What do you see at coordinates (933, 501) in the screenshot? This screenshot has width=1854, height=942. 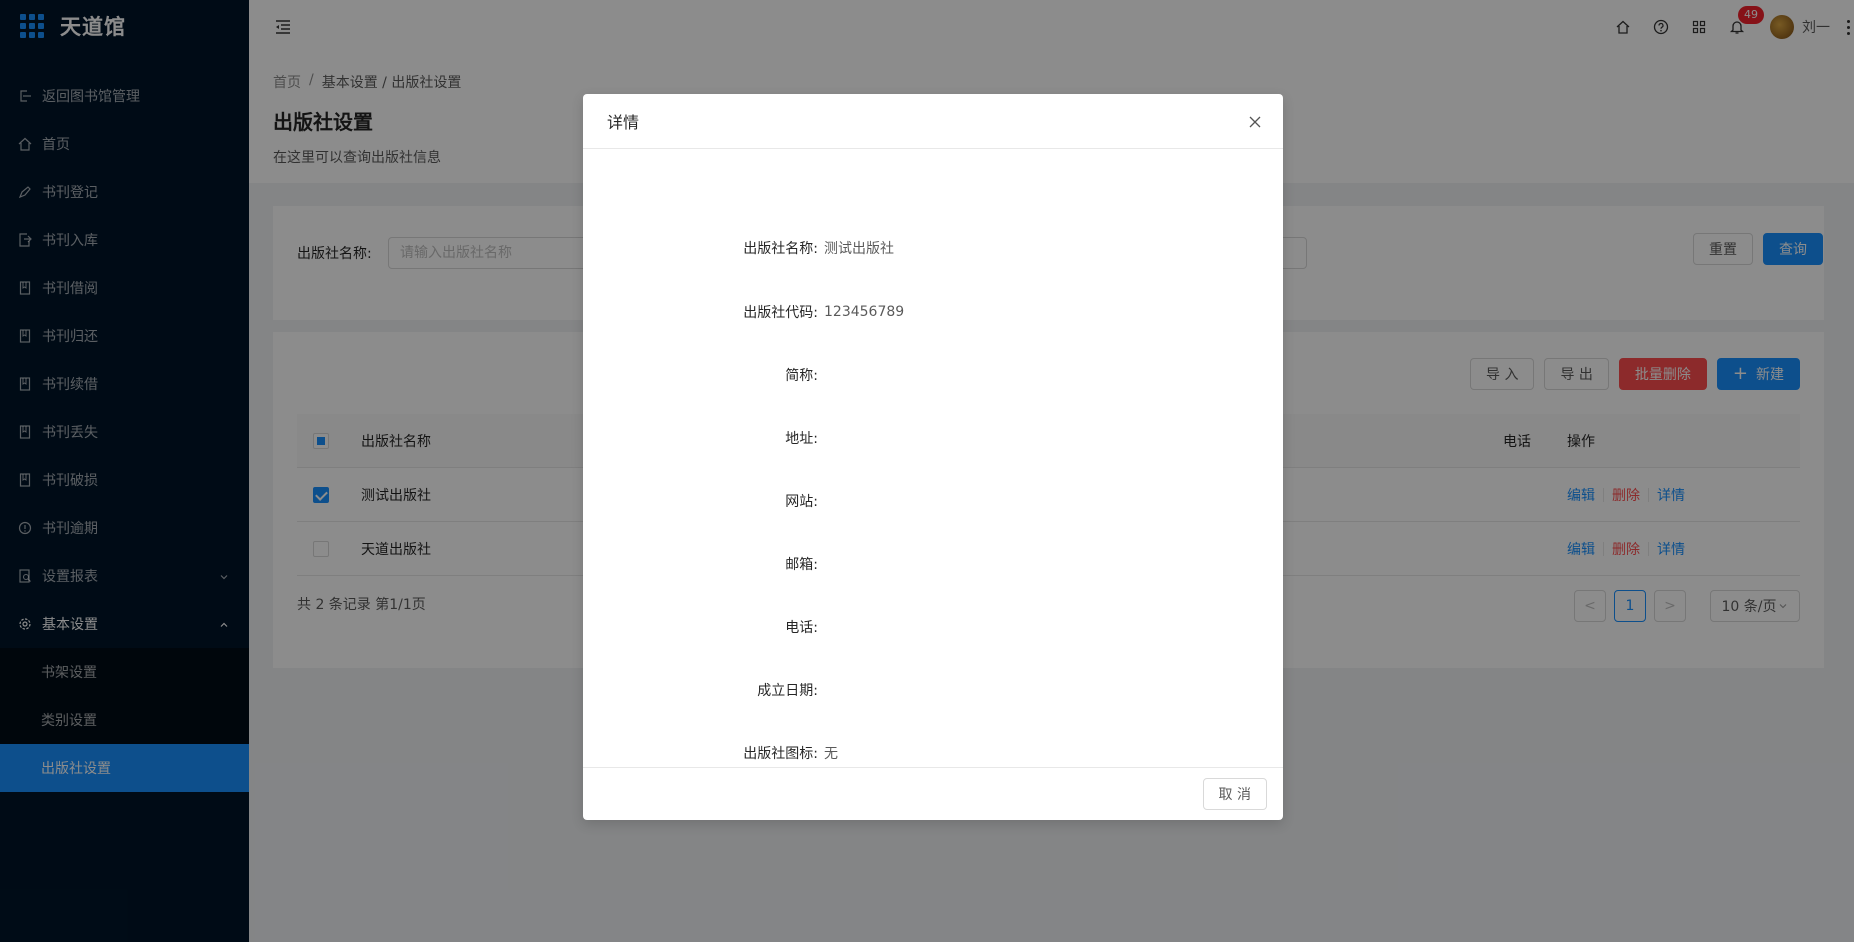 I see `detail-row-website: 网站:` at bounding box center [933, 501].